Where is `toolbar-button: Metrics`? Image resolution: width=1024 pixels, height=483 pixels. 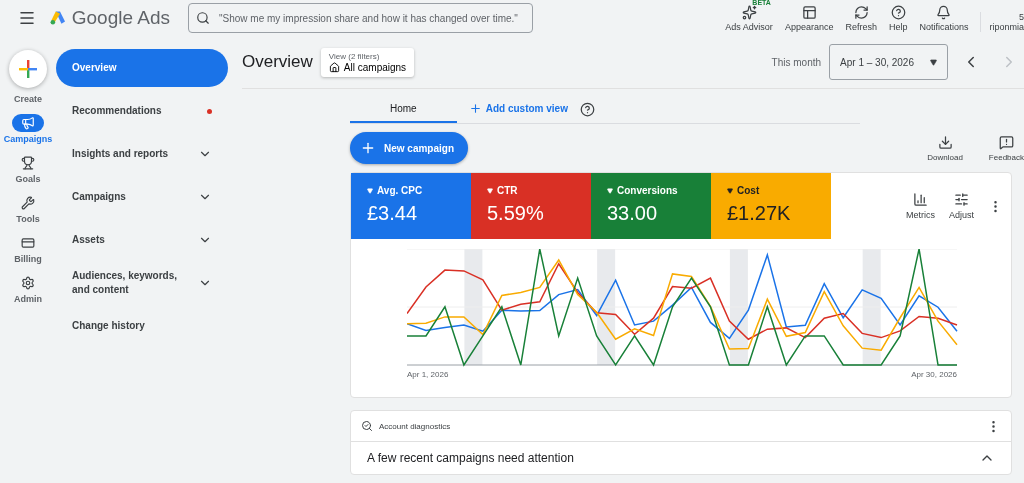 toolbar-button: Metrics is located at coordinates (920, 206).